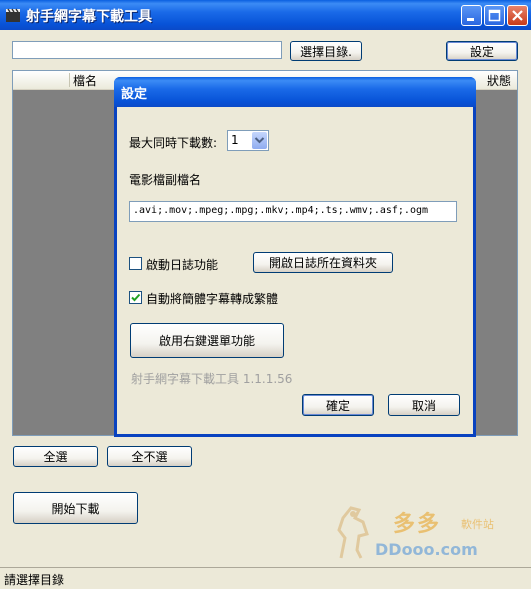 Image resolution: width=531 pixels, height=589 pixels. I want to click on close-icon, so click(517, 15).